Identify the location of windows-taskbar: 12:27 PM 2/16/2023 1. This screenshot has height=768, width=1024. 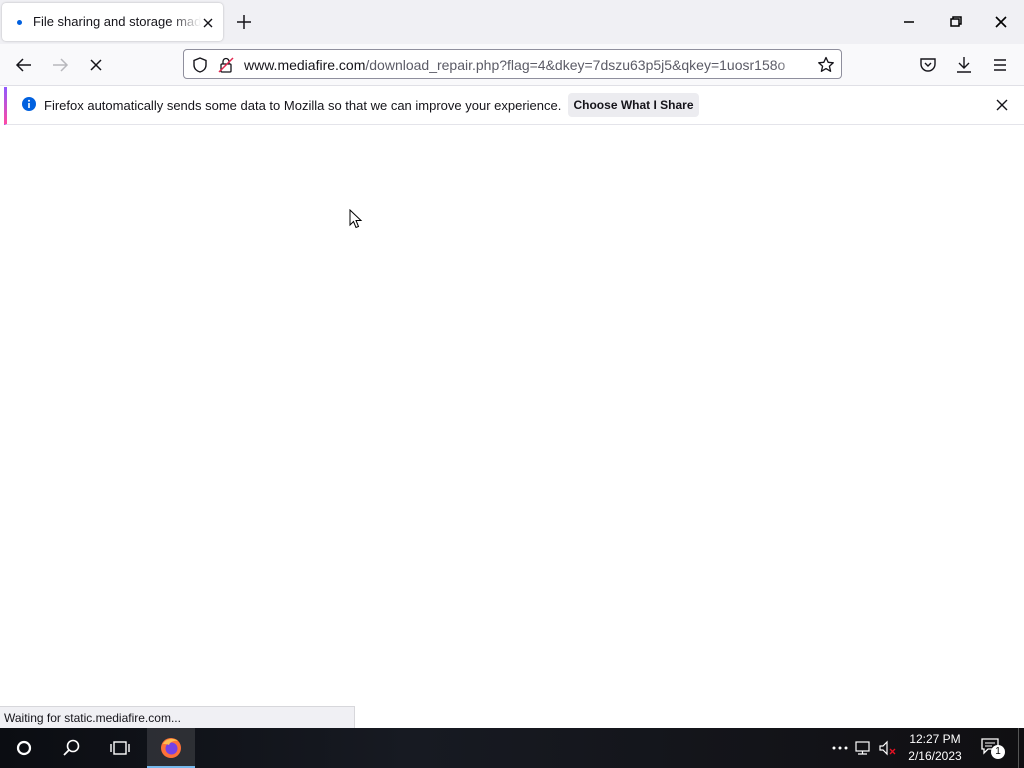
(512, 748).